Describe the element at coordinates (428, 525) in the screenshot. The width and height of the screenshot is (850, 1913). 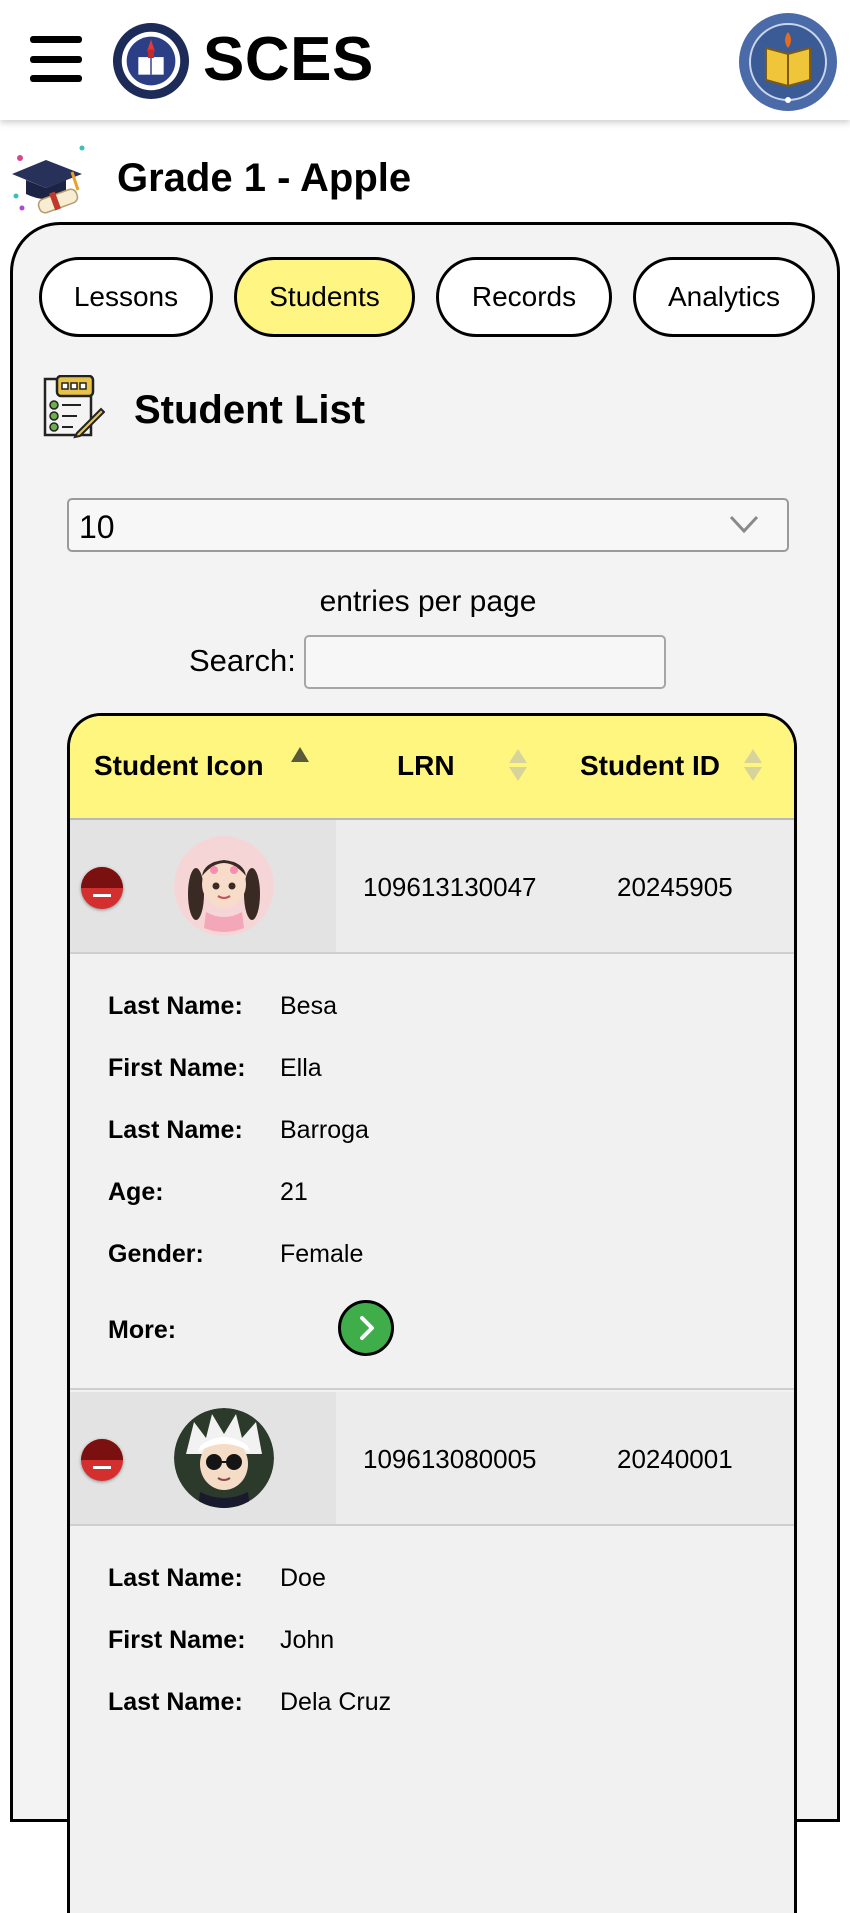
I see `entries-per-page-select: 10` at that location.